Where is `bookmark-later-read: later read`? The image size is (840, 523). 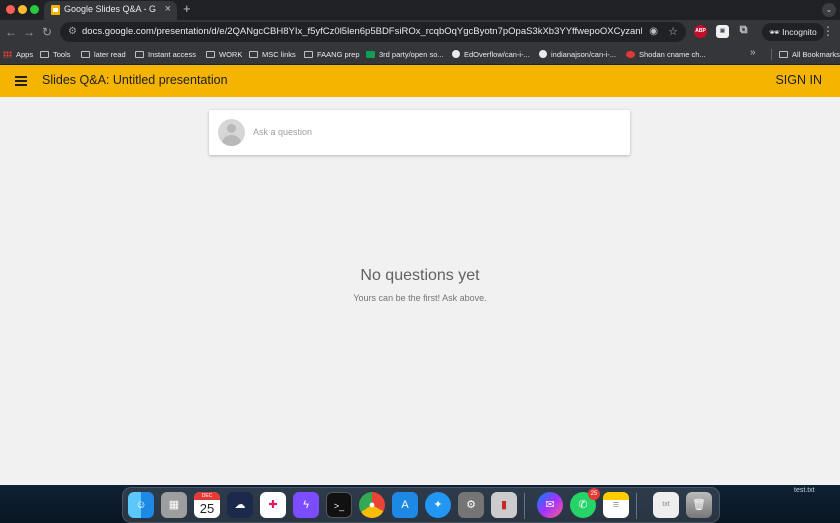
bookmark-later-read: later read is located at coordinates (103, 54).